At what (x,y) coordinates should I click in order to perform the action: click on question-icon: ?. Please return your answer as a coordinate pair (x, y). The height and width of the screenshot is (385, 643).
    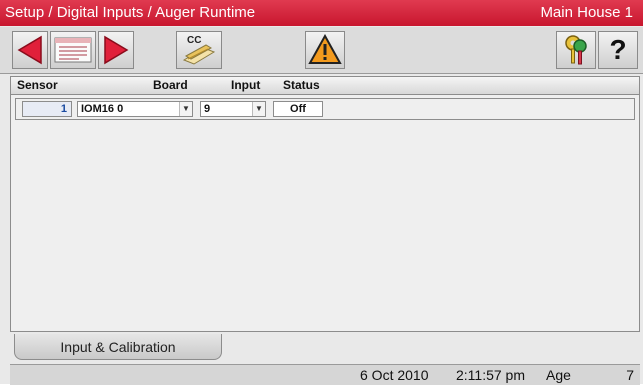
    Looking at the image, I should click on (618, 49).